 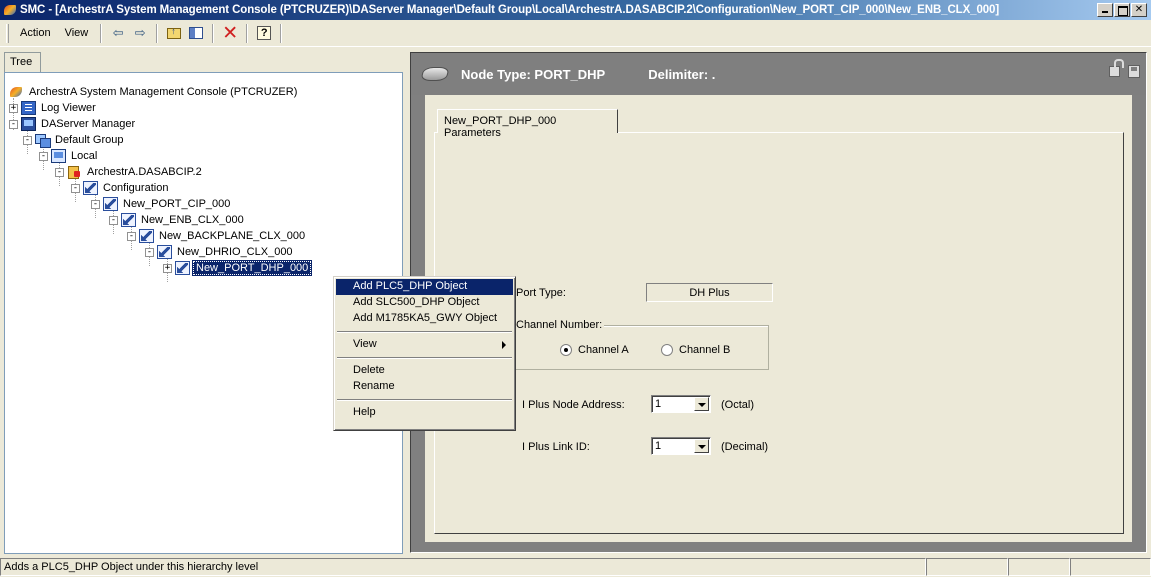 What do you see at coordinates (575, 33) in the screenshot?
I see `menu-toolbar: Action View ⇦ ⇨ ✕ ?` at bounding box center [575, 33].